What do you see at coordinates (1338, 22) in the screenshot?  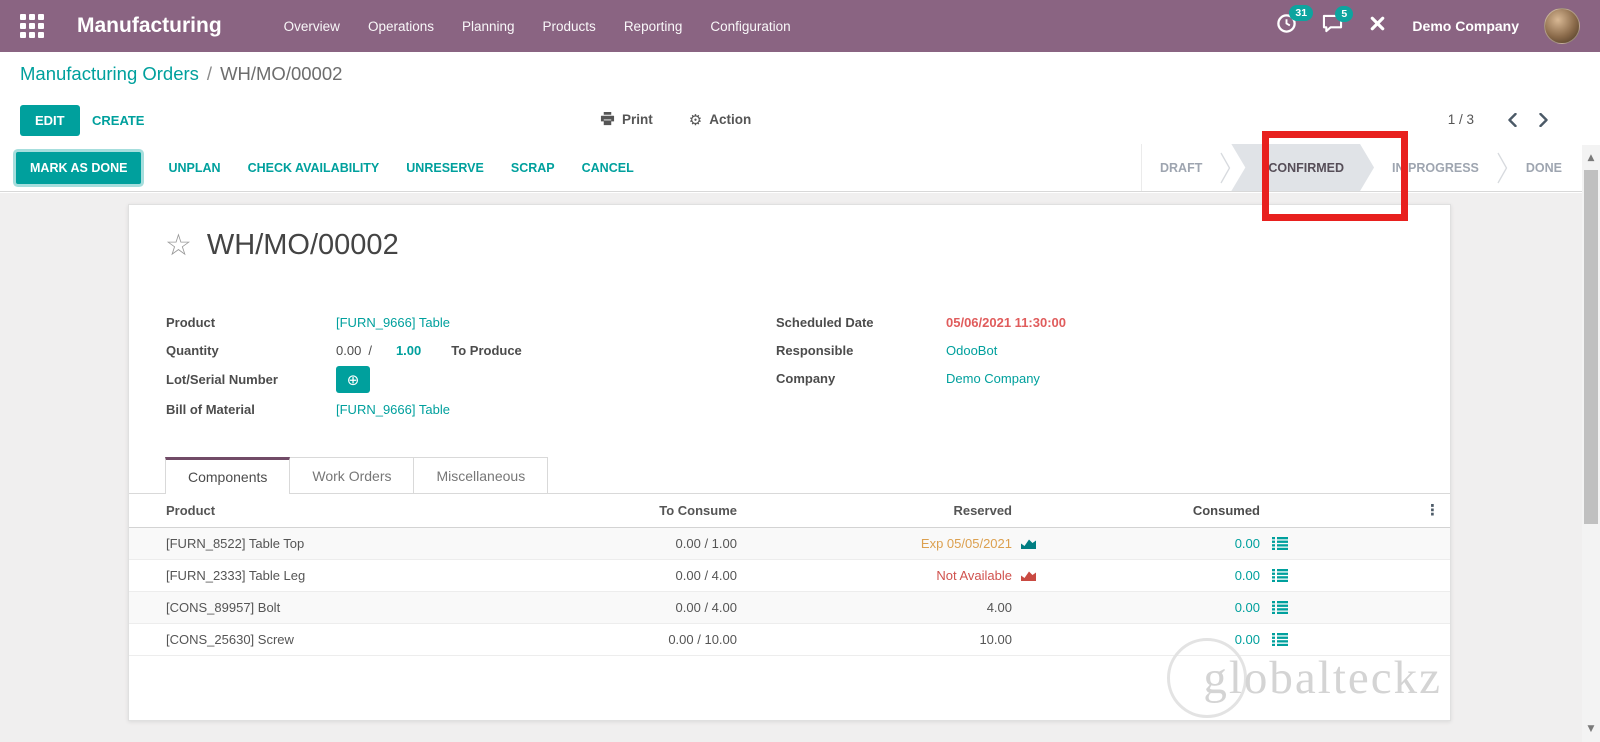 I see `messages-button: 5` at bounding box center [1338, 22].